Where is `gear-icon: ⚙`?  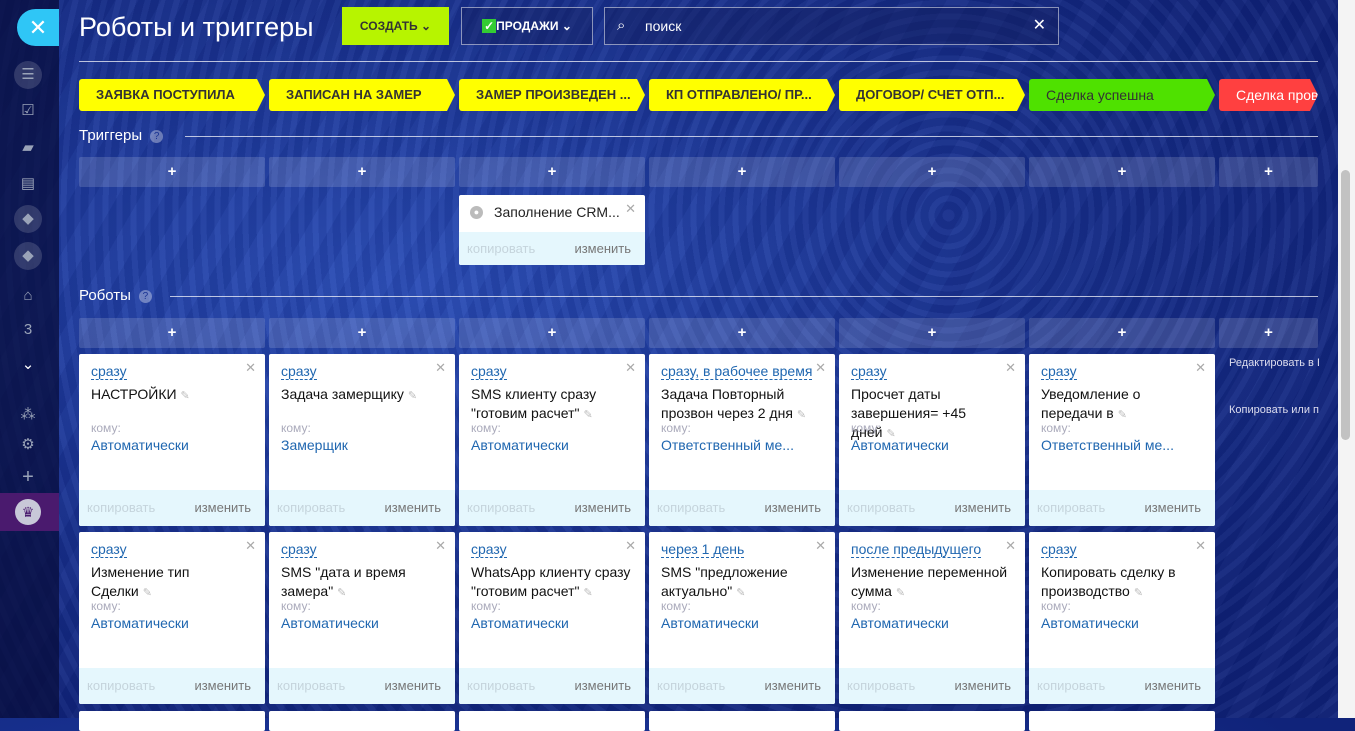 gear-icon: ⚙ is located at coordinates (28, 445).